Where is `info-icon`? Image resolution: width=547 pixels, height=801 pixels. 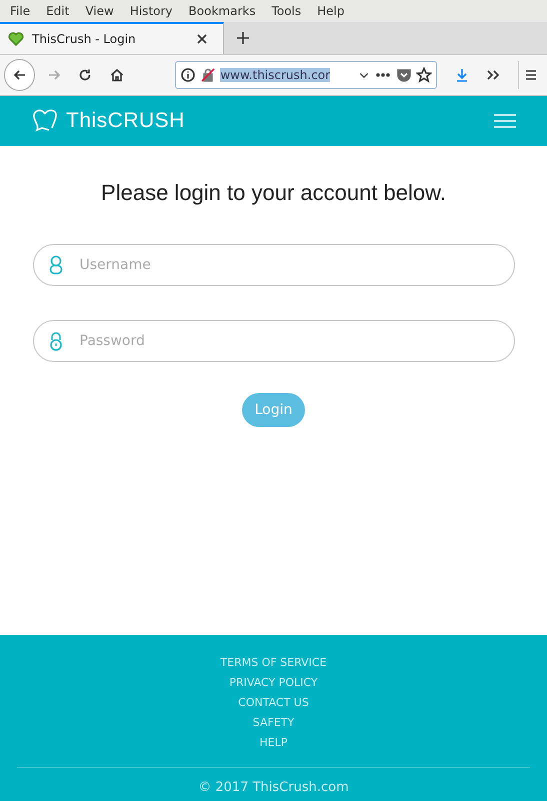 info-icon is located at coordinates (188, 75).